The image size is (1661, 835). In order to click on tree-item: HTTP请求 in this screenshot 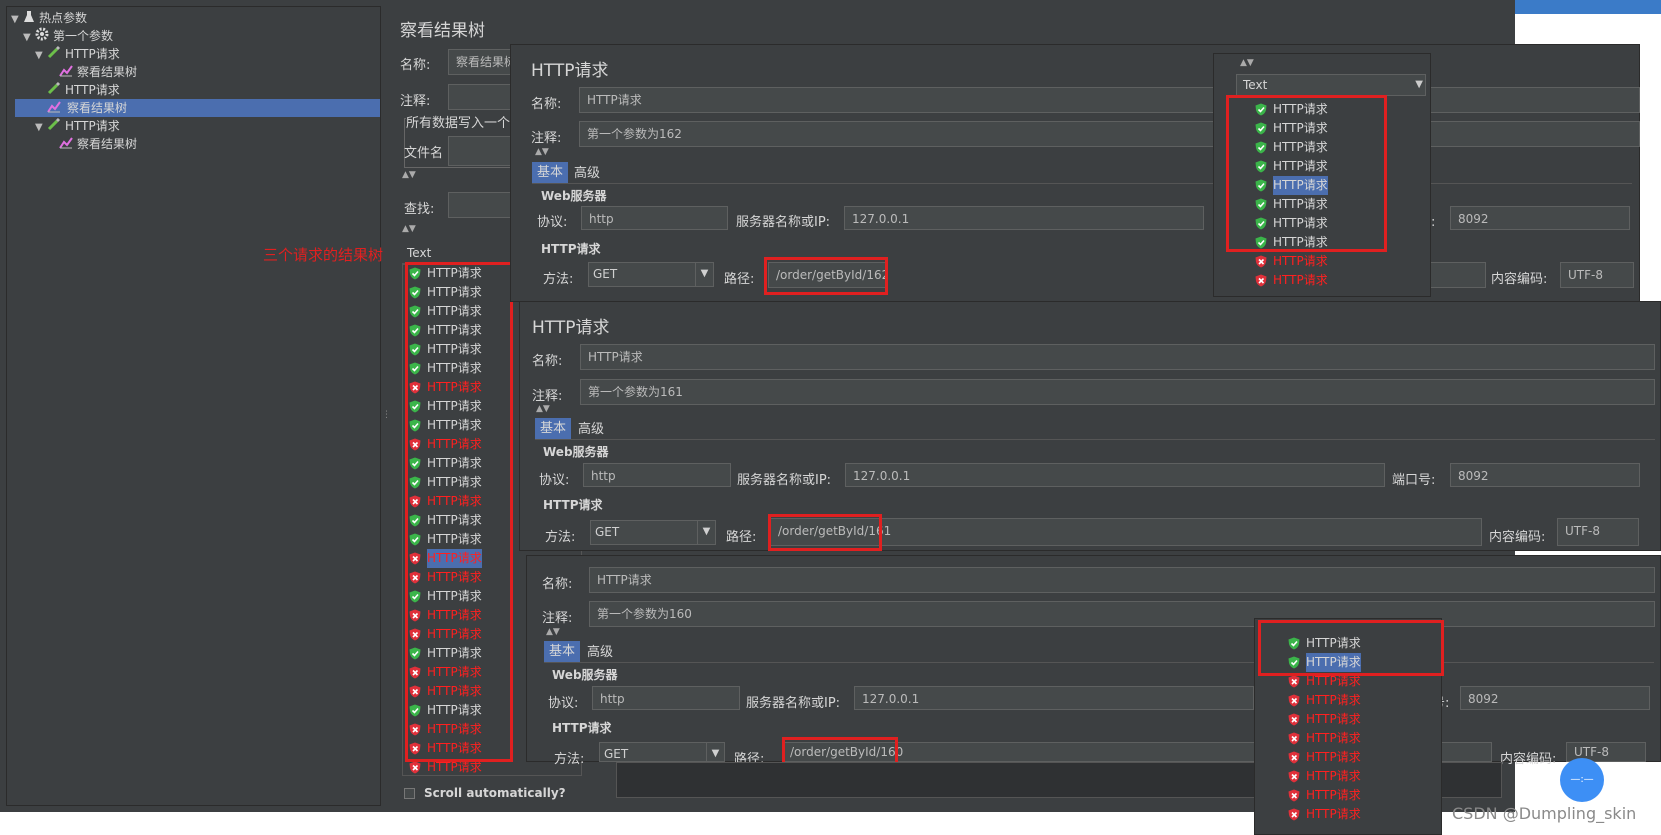, I will do `click(77, 90)`.